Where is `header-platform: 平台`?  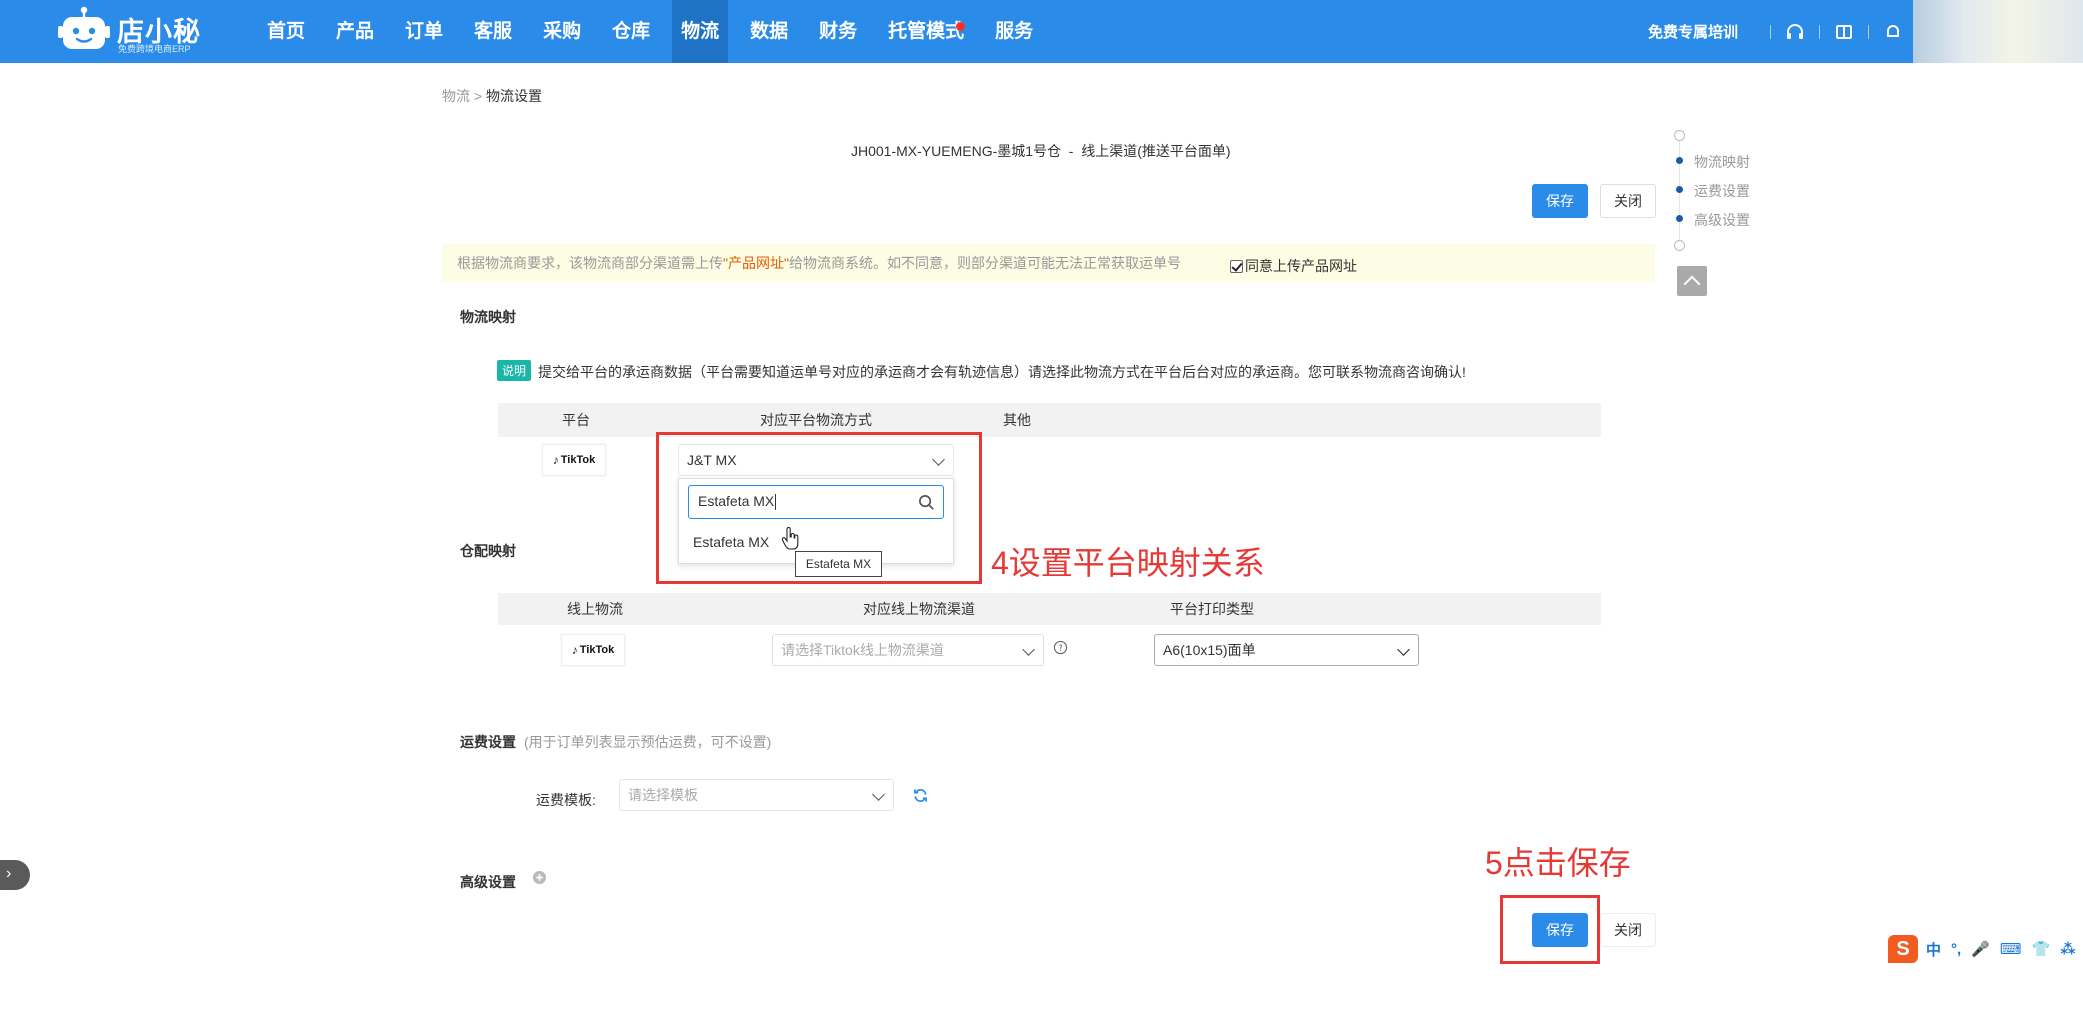
header-platform: 平台 is located at coordinates (576, 420).